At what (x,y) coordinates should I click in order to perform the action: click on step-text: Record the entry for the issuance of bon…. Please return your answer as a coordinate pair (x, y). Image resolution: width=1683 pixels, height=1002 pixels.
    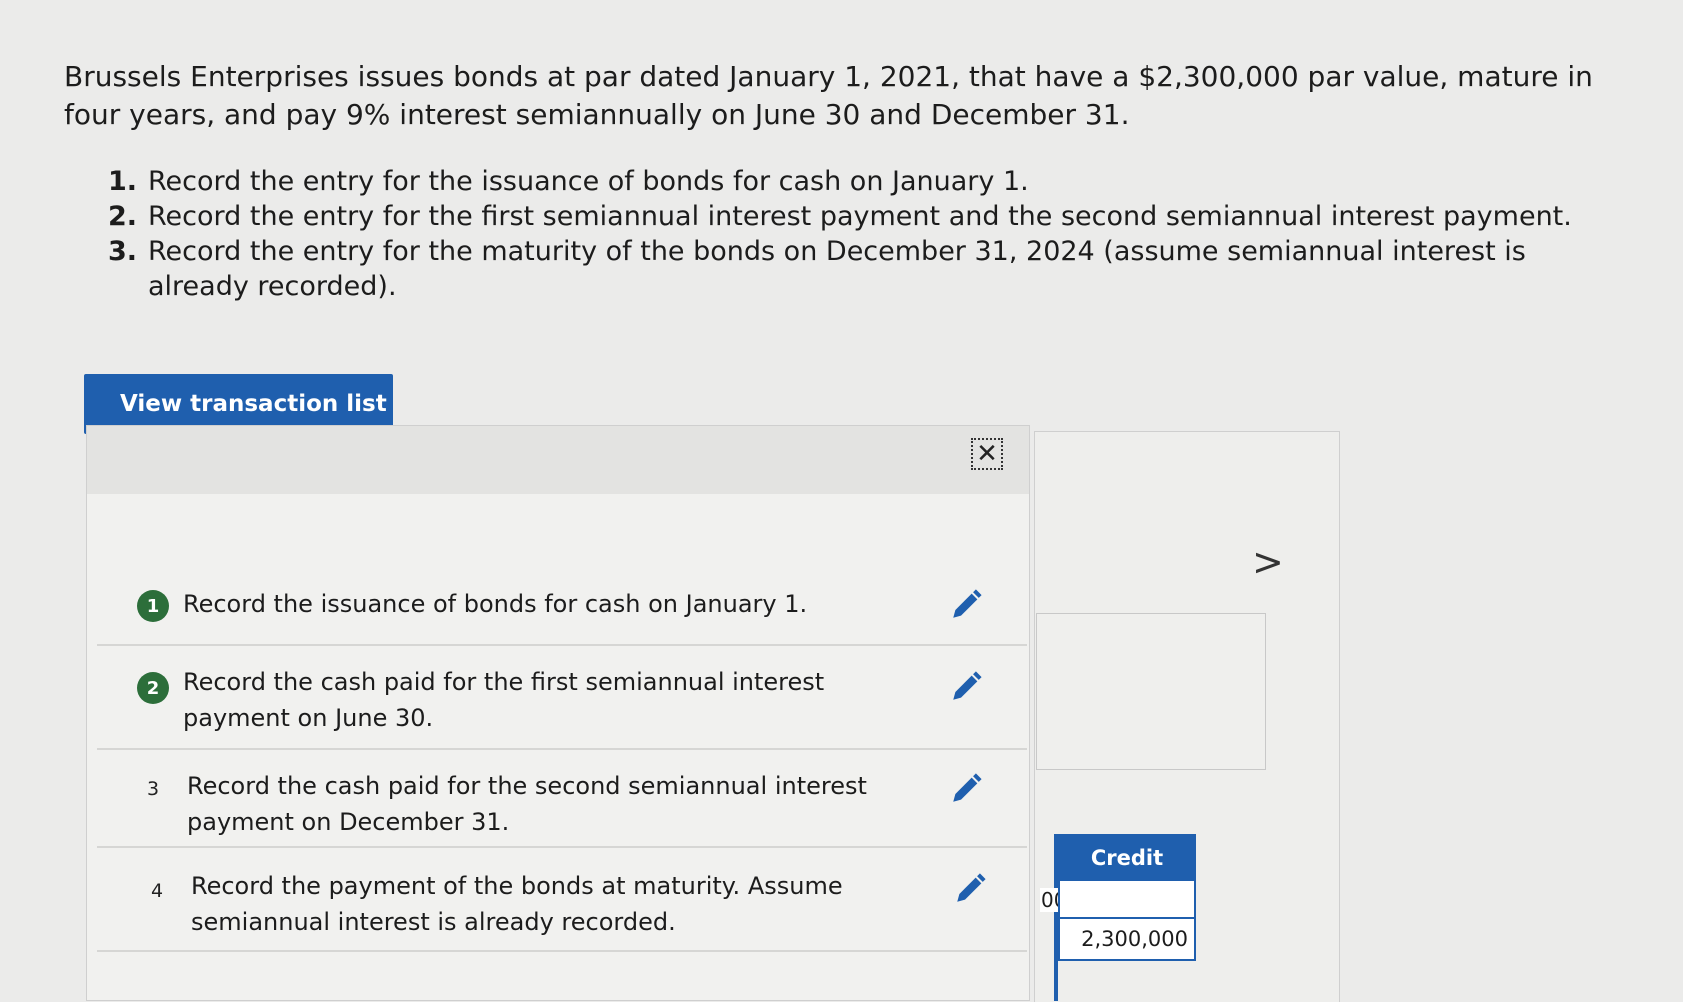
    Looking at the image, I should click on (588, 181).